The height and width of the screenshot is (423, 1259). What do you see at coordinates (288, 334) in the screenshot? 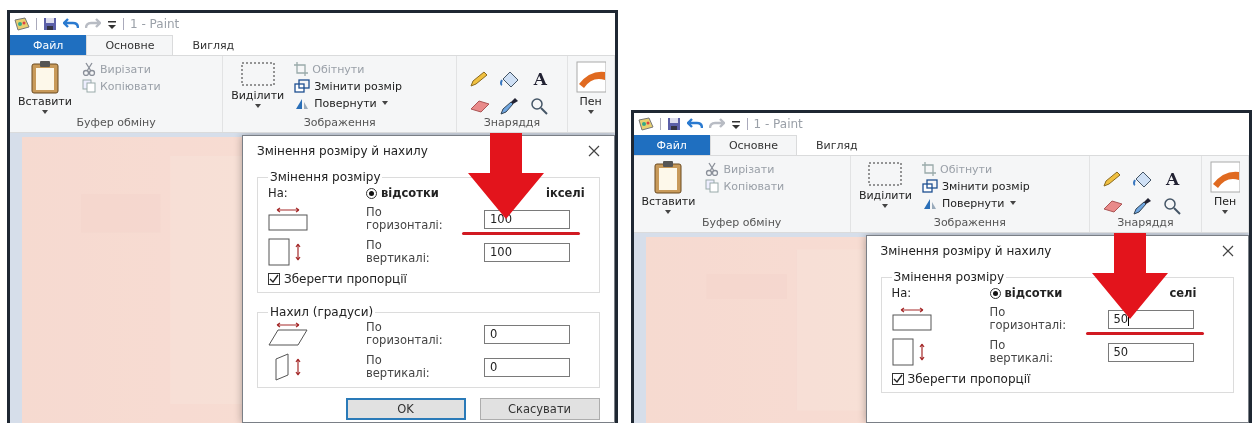
I see `horizontal-skew-icon` at bounding box center [288, 334].